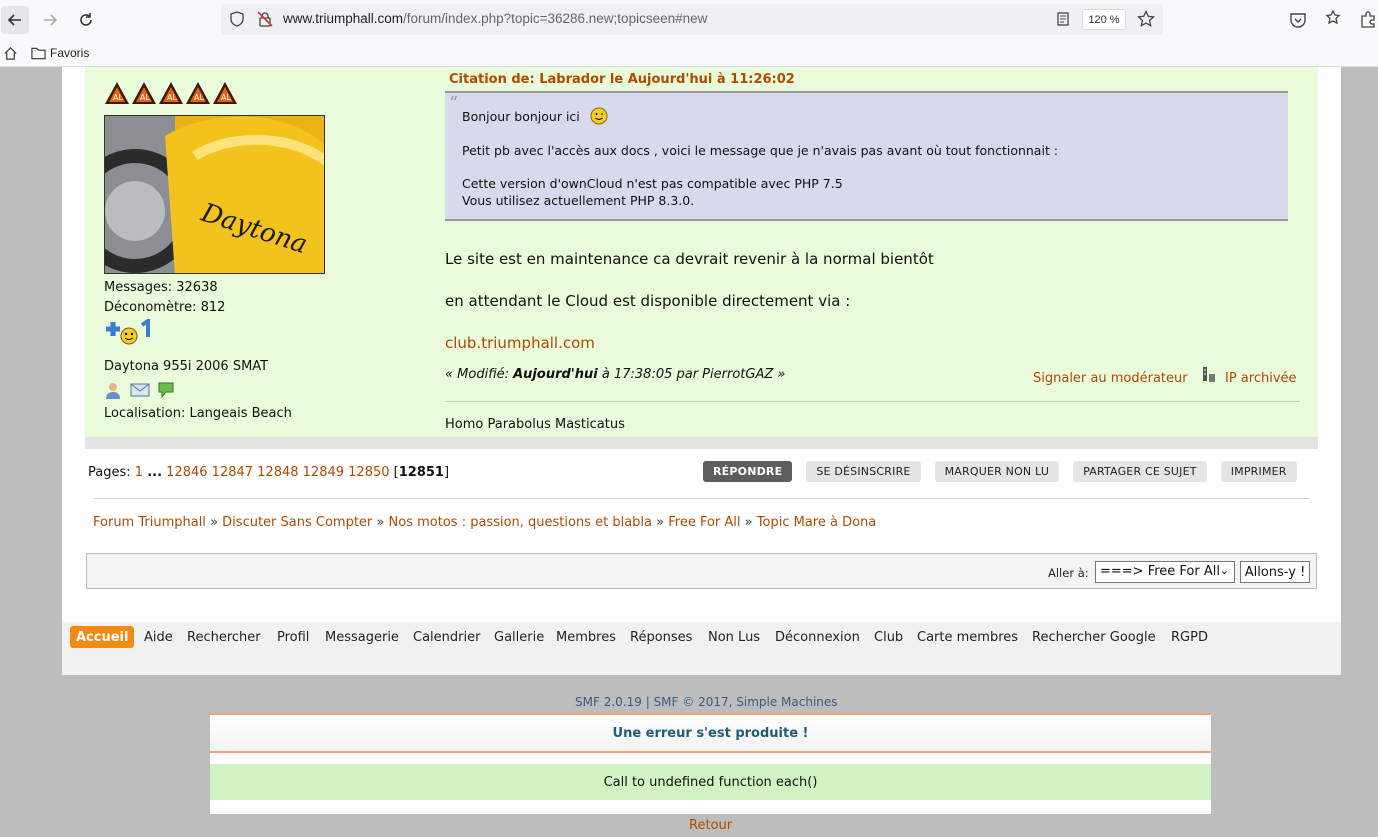 The height and width of the screenshot is (837, 1378). What do you see at coordinates (519, 637) in the screenshot?
I see `nav-gallerie: Gallerie` at bounding box center [519, 637].